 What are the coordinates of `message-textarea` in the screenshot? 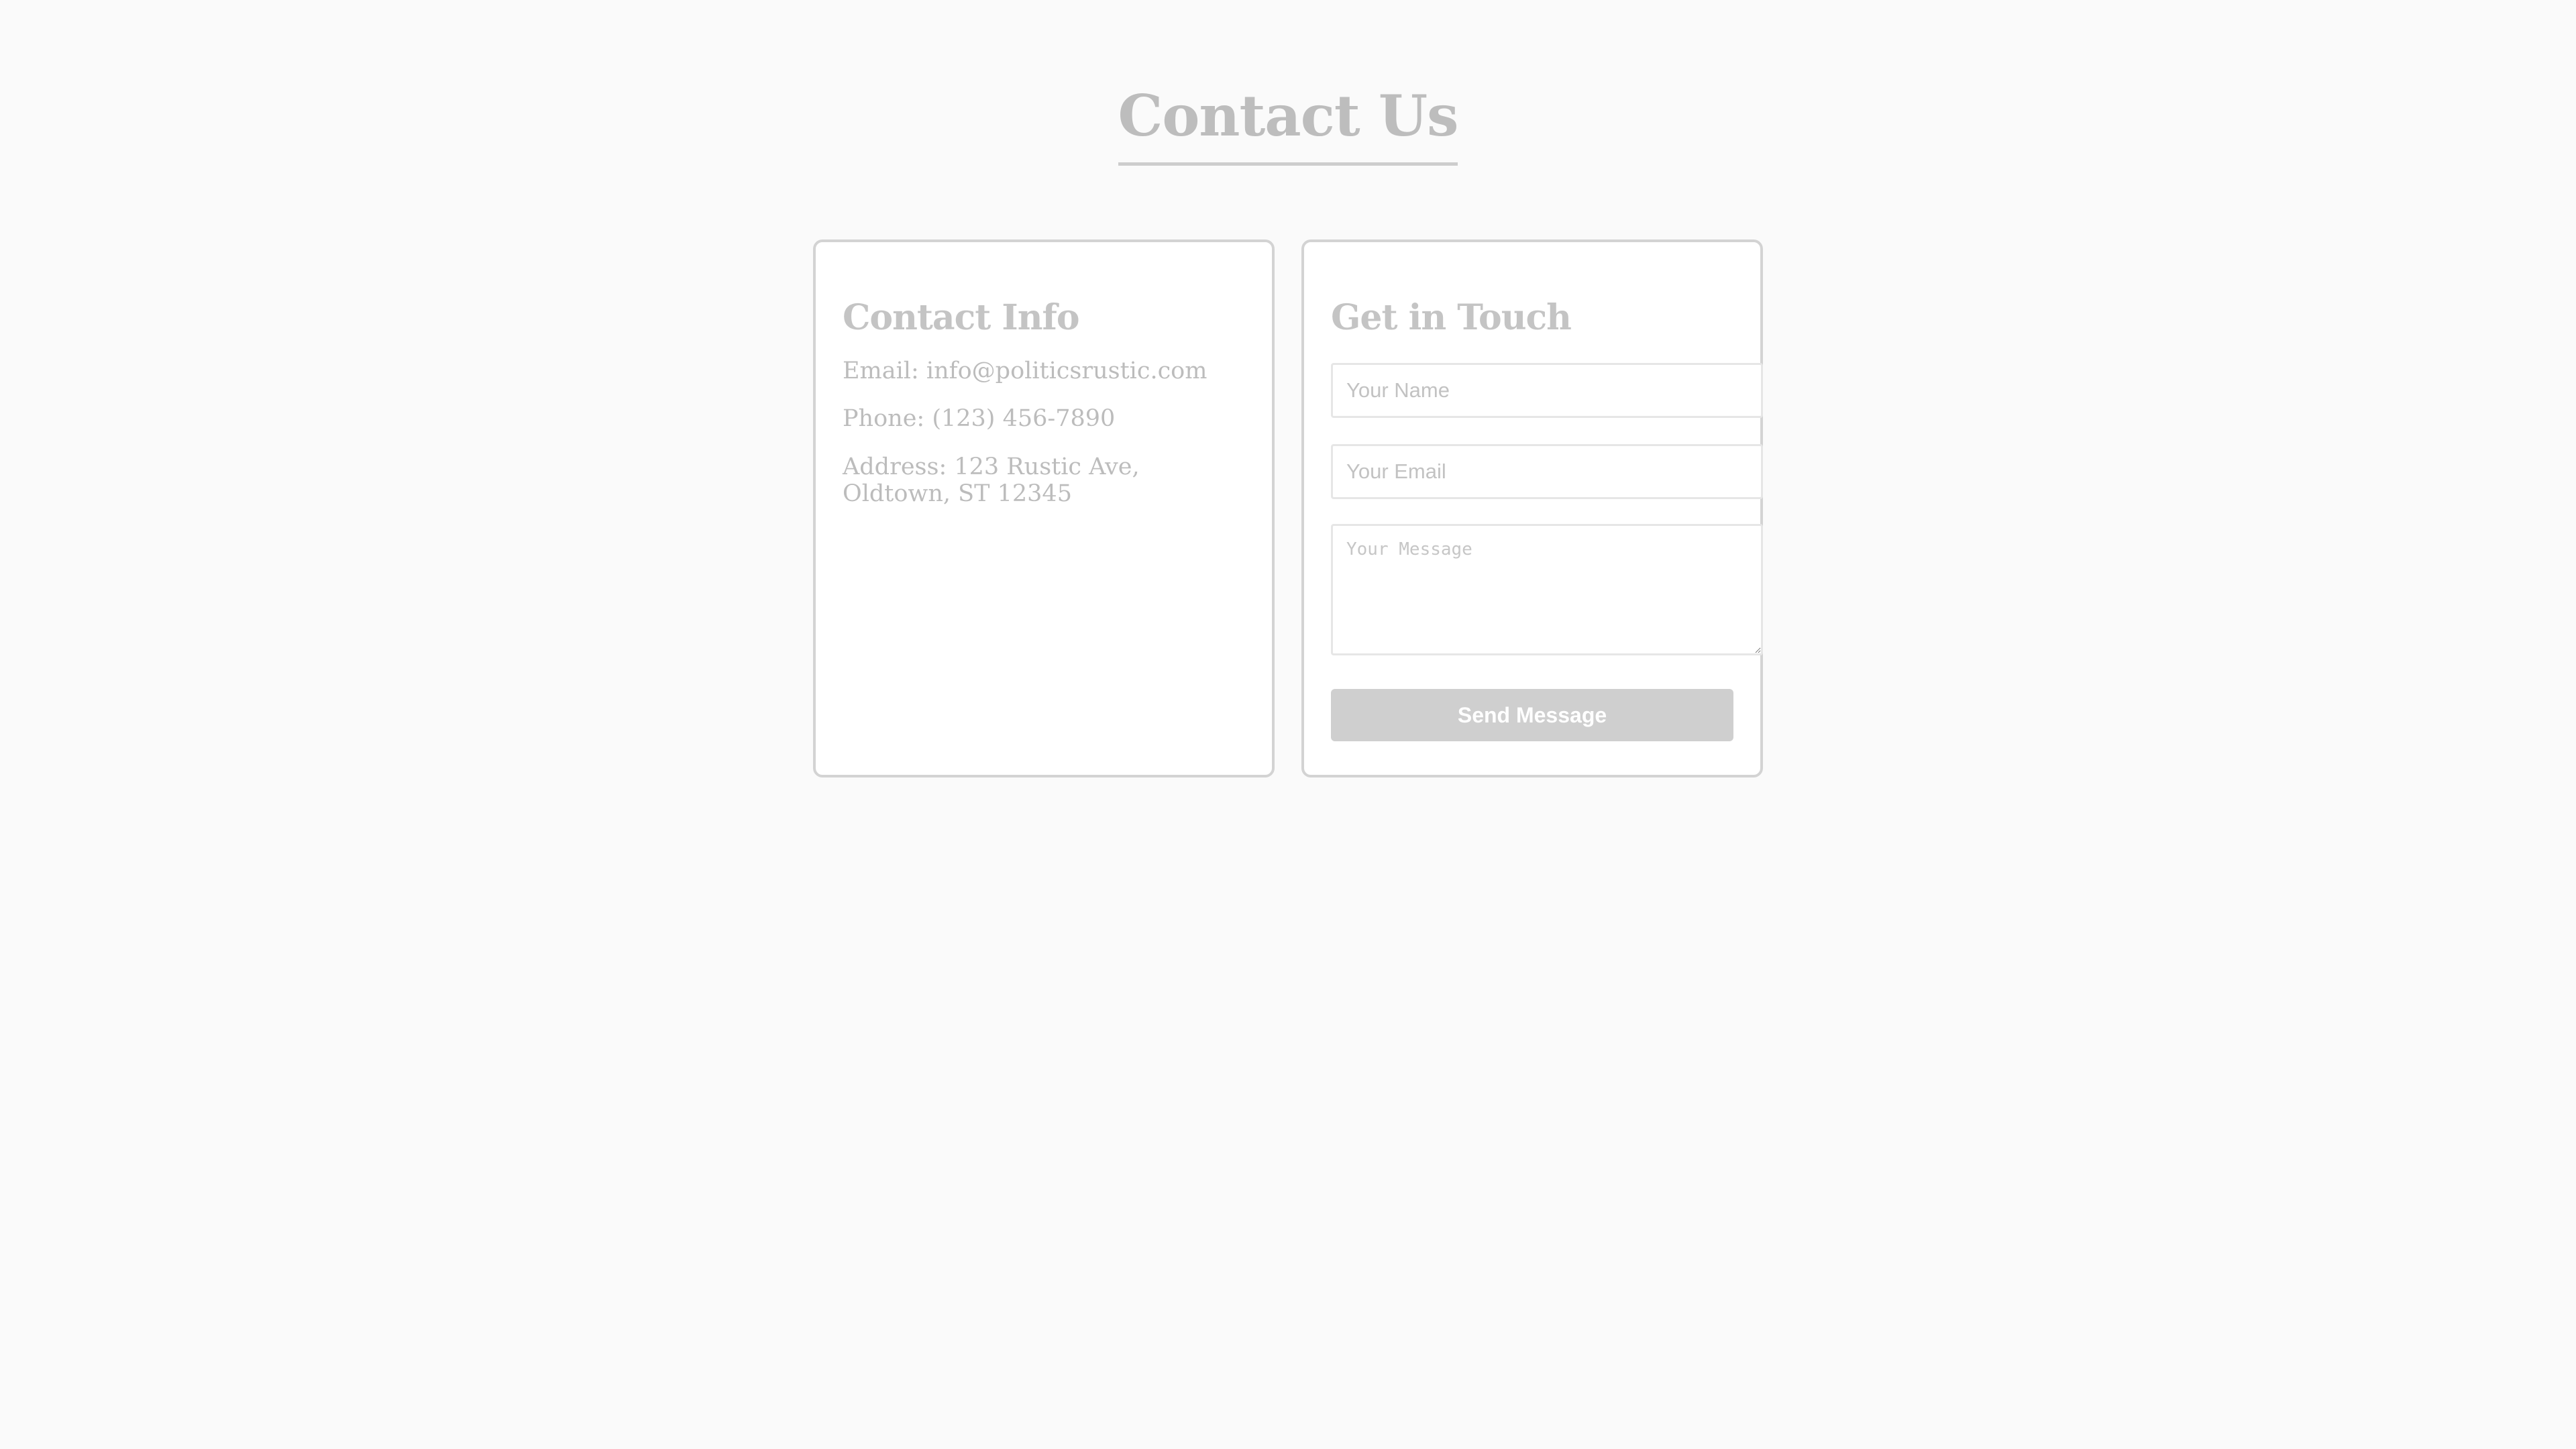 It's located at (1547, 589).